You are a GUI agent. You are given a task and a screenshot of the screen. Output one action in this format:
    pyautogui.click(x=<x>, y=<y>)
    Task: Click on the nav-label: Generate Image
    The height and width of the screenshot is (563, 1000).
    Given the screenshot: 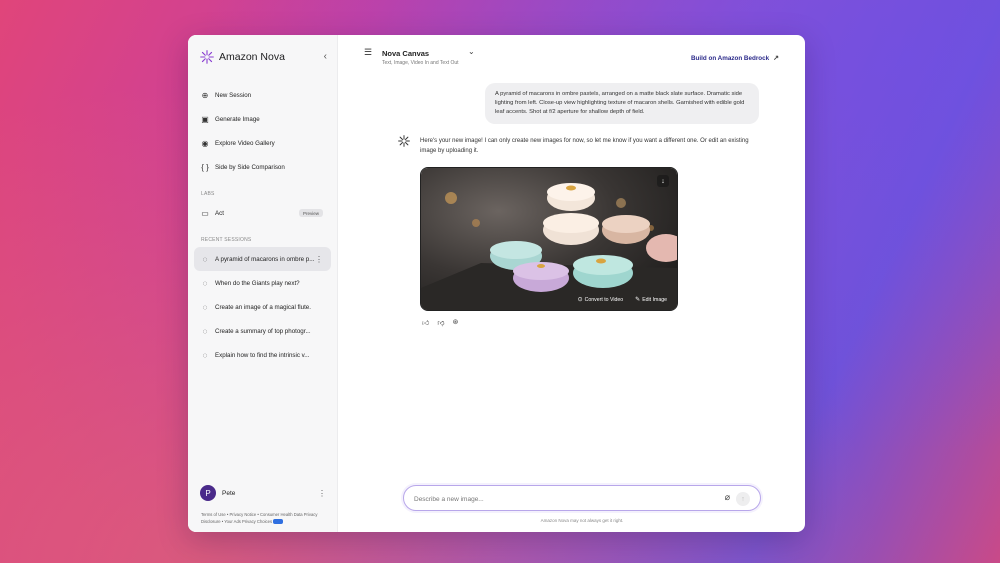 What is the action you would take?
    pyautogui.click(x=237, y=119)
    